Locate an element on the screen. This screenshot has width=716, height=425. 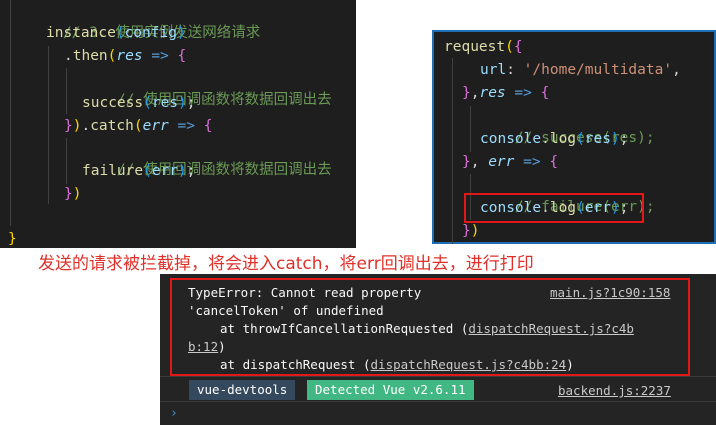
code-line: }).catch(err => { is located at coordinates (138, 126).